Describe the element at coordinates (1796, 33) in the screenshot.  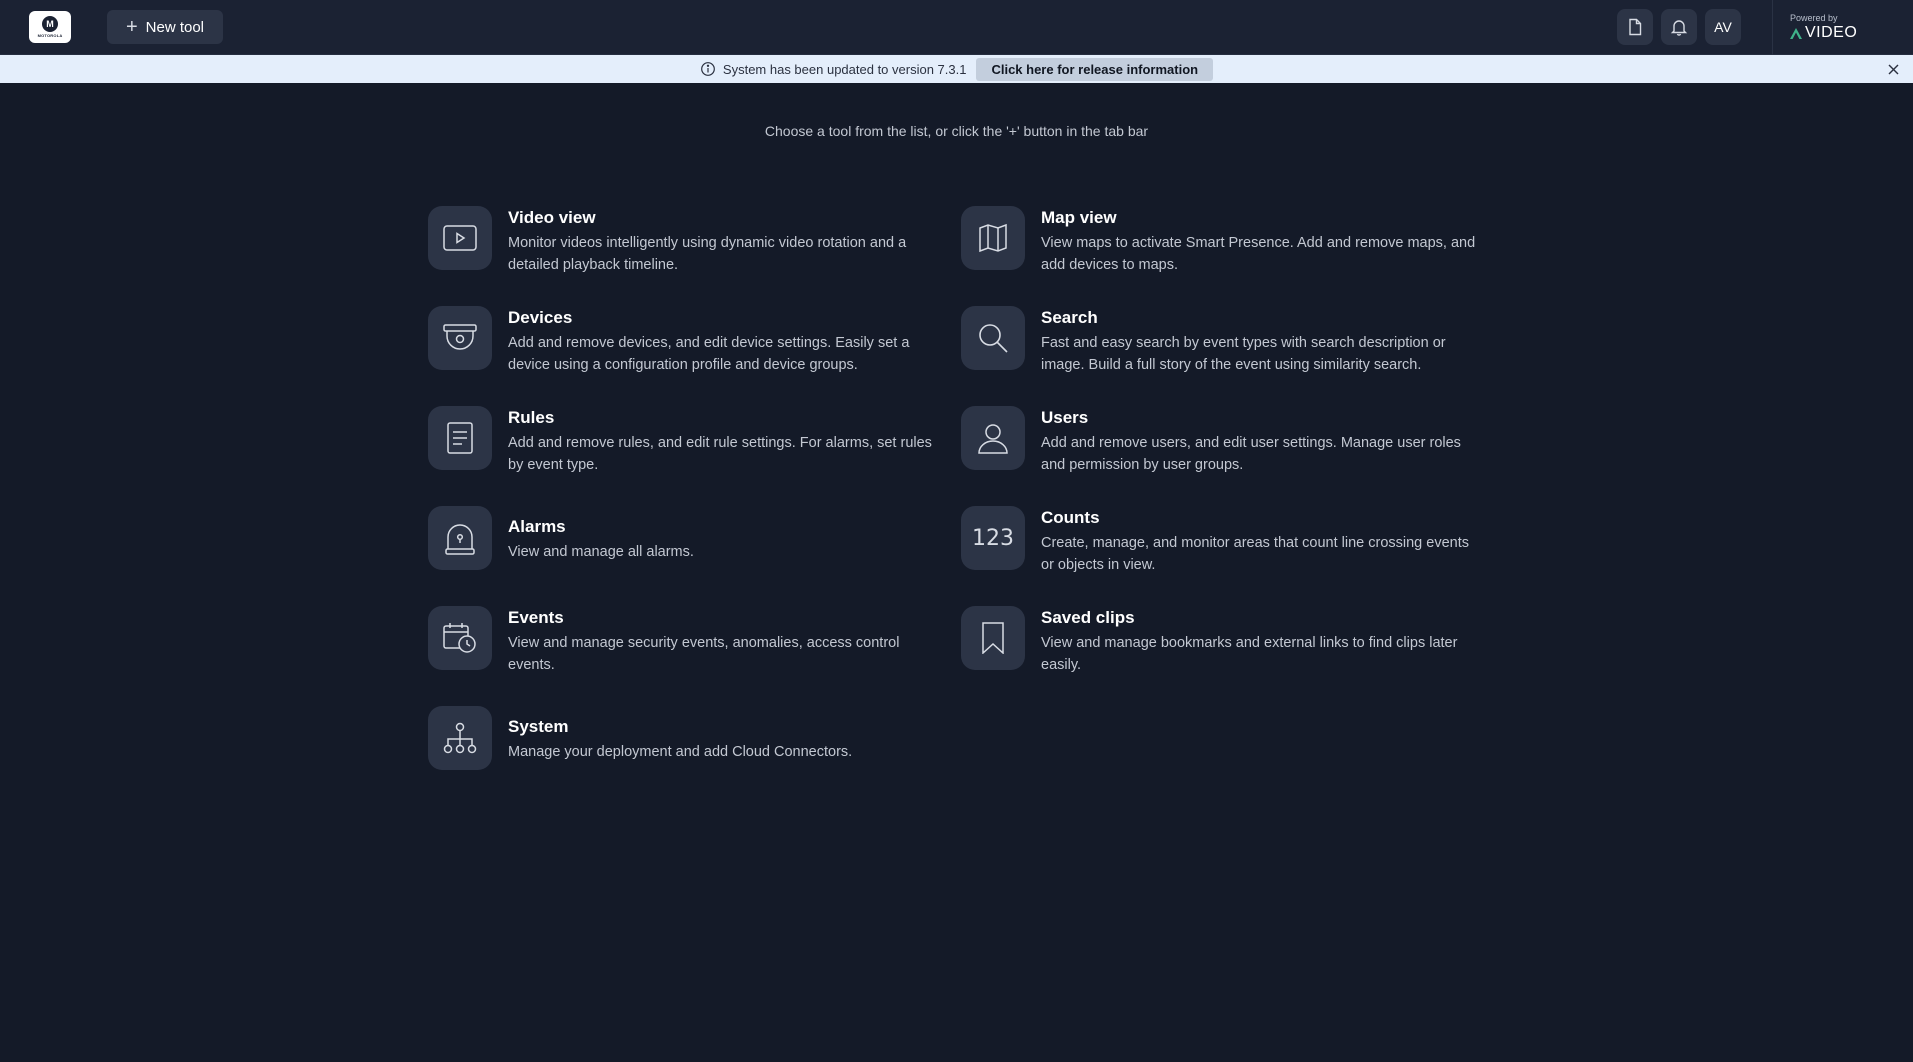
I see `avigilon-triangle-icon` at that location.